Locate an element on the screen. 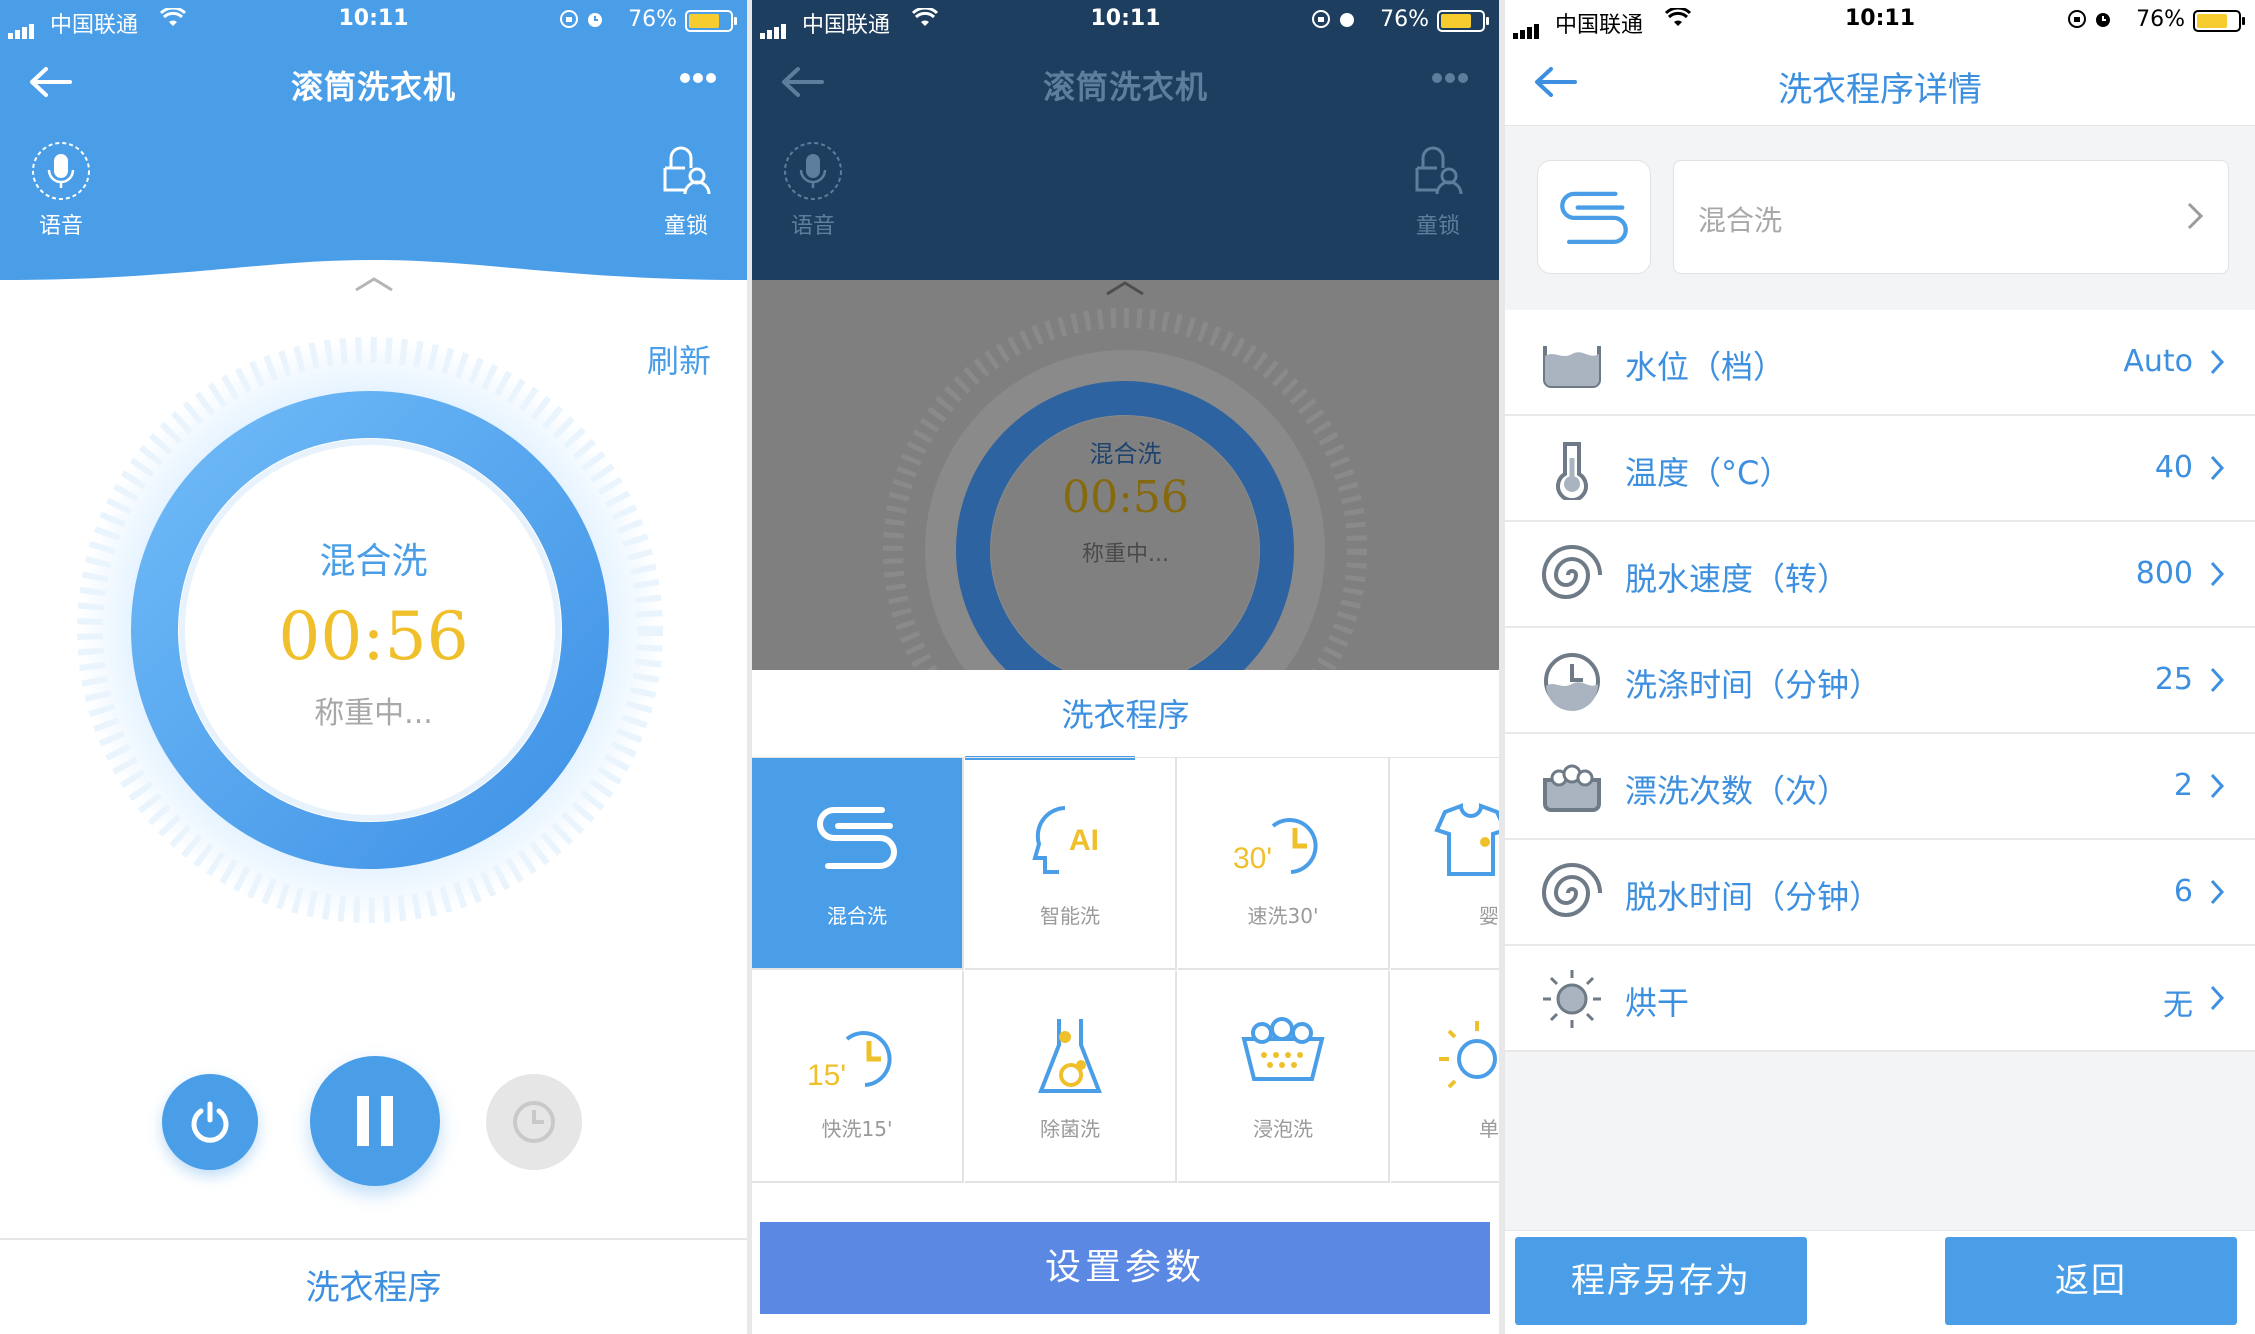  rotation-lock-icon is located at coordinates (2077, 19).